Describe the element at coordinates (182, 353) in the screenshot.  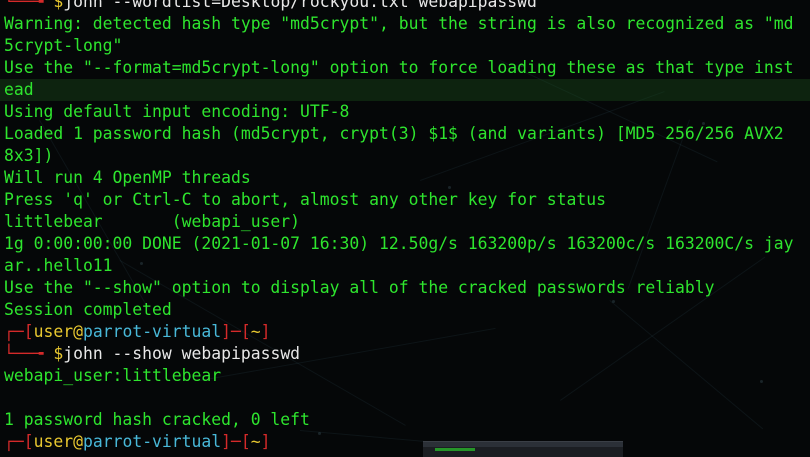
I see `command-text: john --show webapipasswd` at that location.